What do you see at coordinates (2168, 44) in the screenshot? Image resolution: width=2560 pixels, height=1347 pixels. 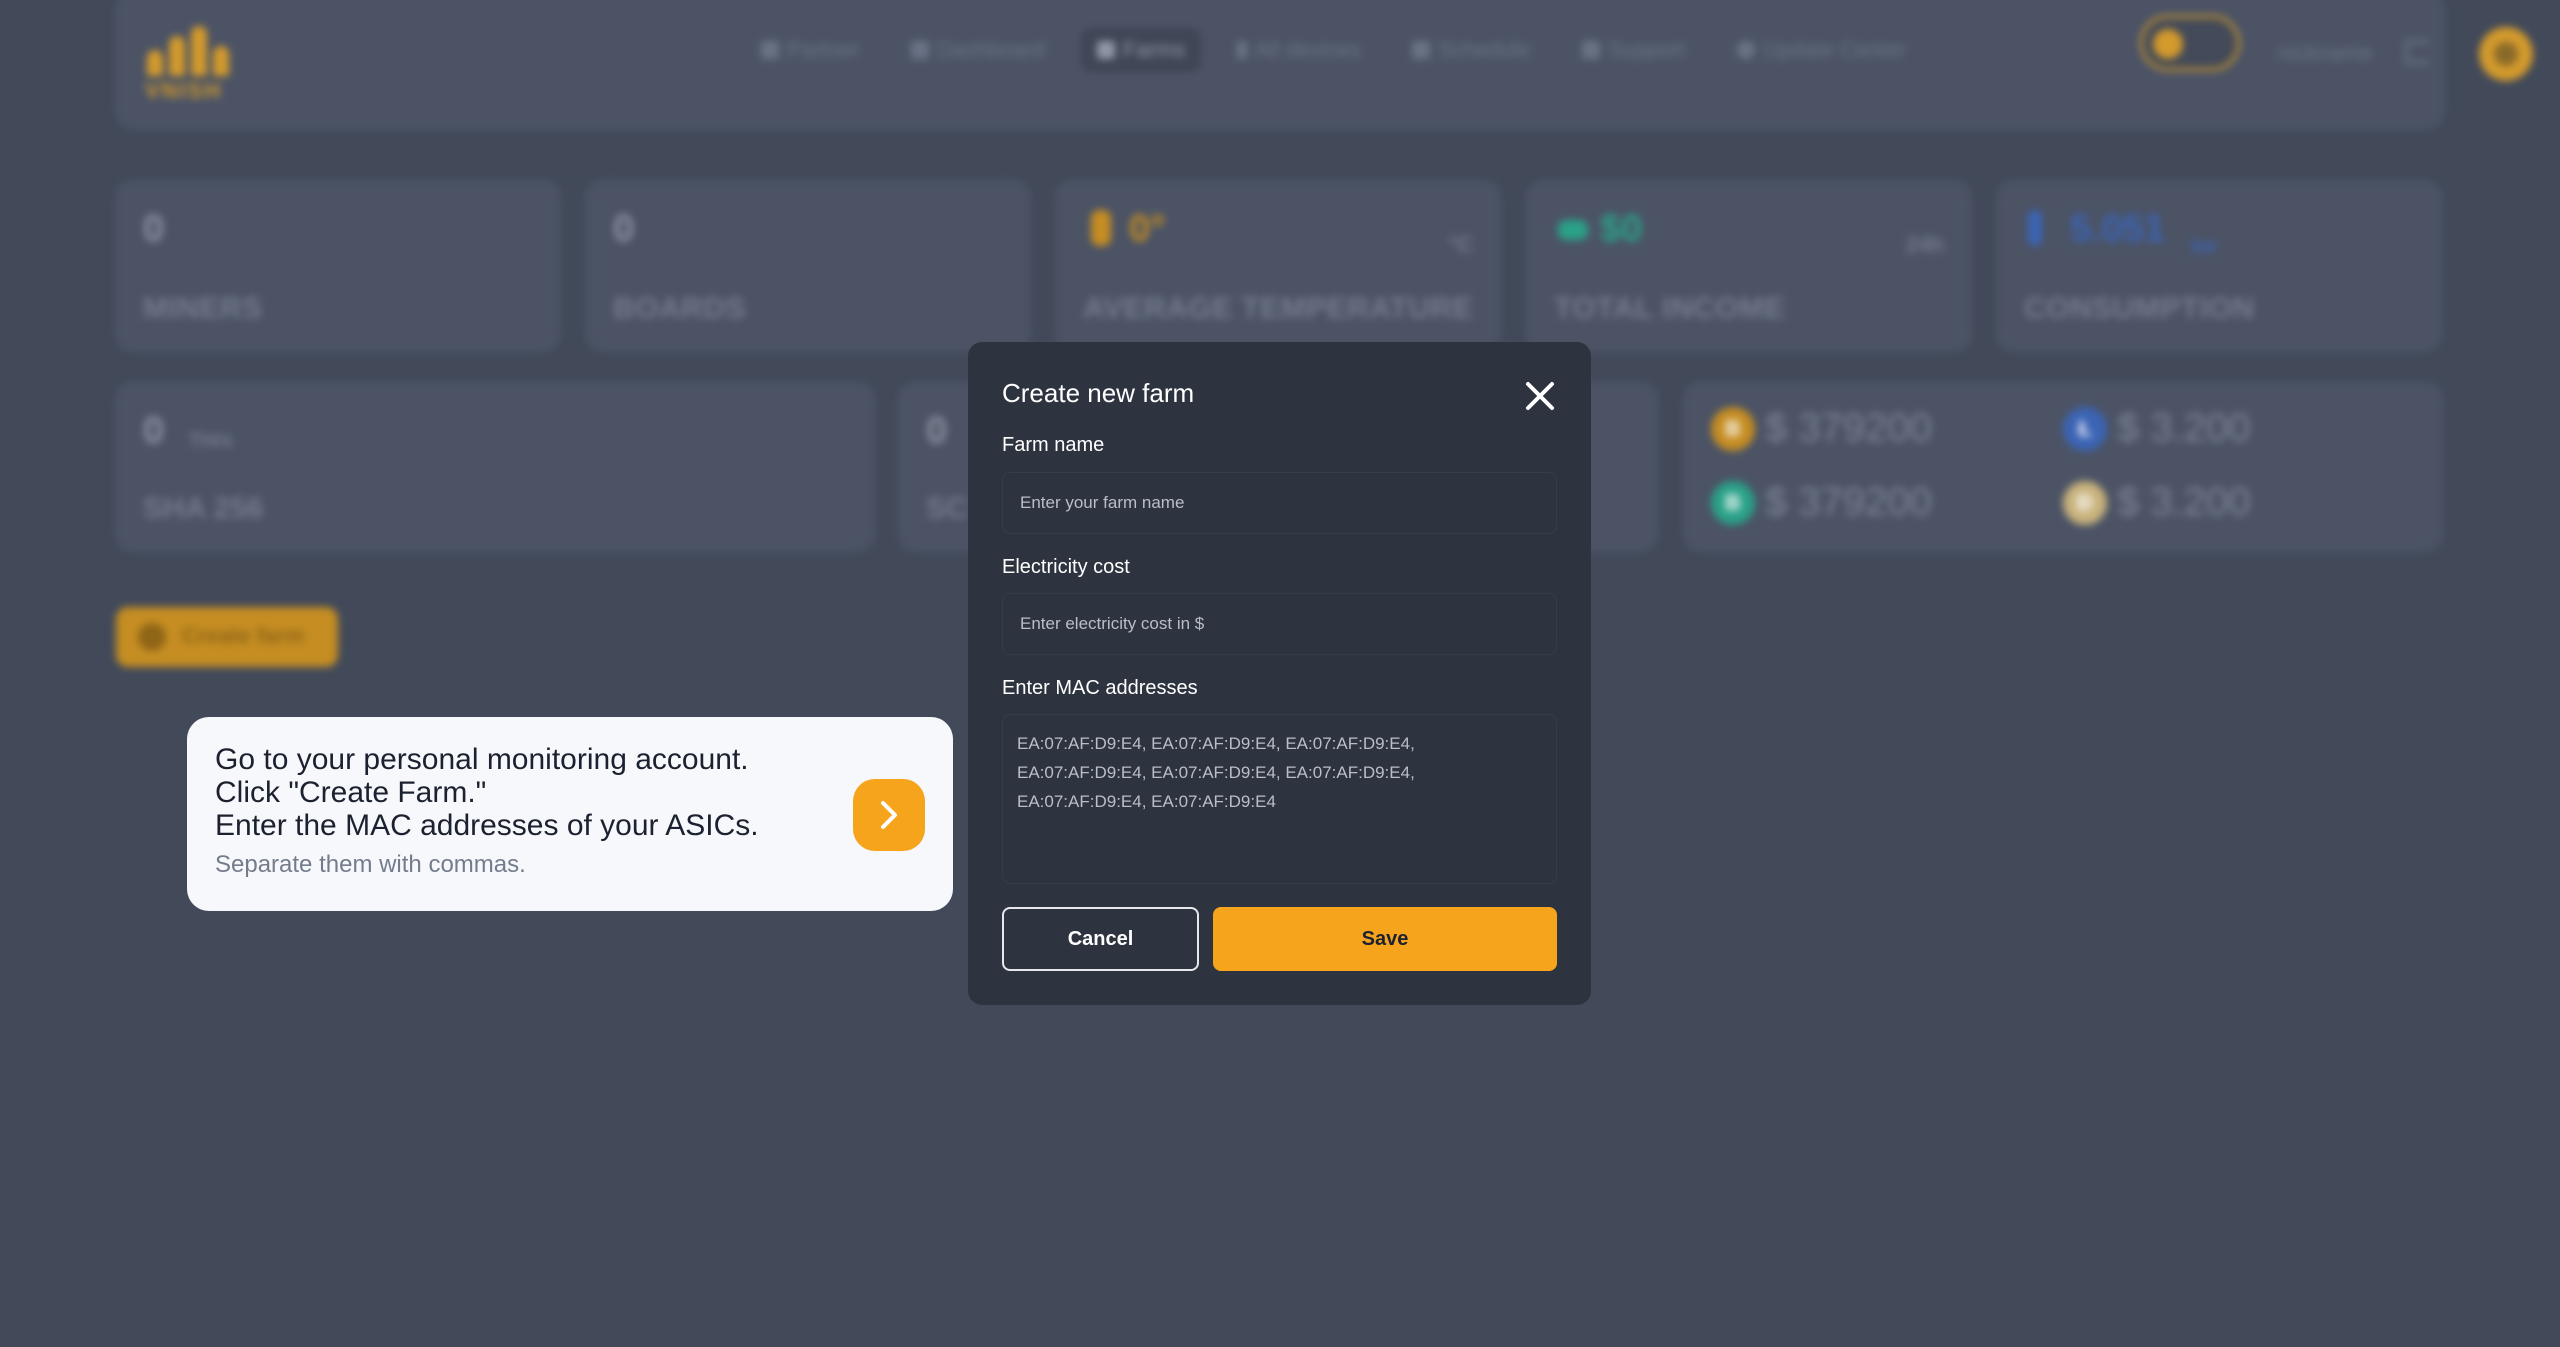 I see `toggle-knob` at bounding box center [2168, 44].